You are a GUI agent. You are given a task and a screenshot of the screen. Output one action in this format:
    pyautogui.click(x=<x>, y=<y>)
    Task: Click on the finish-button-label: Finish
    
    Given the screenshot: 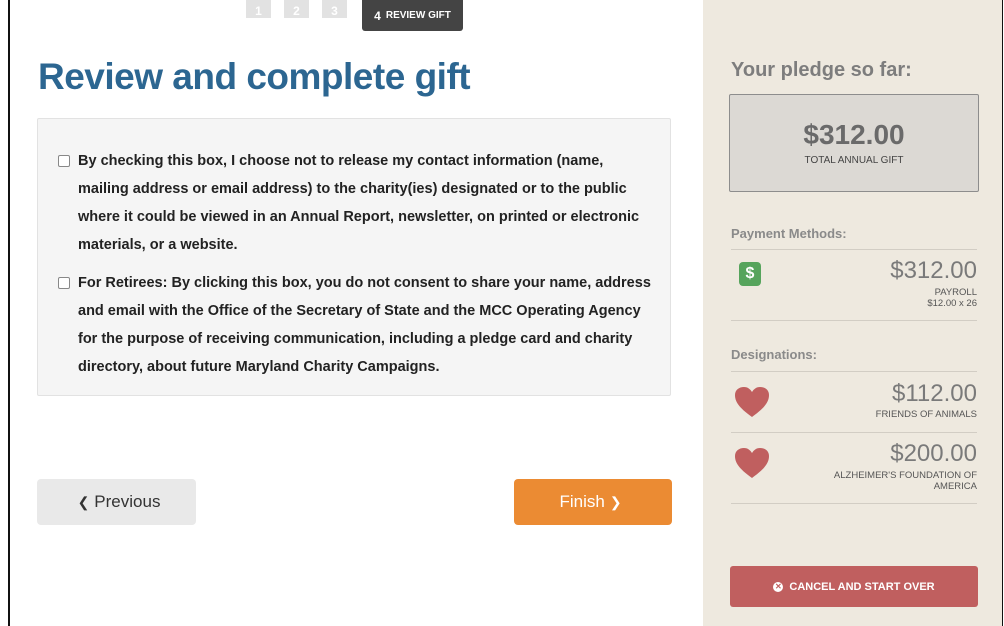 What is the action you would take?
    pyautogui.click(x=582, y=501)
    